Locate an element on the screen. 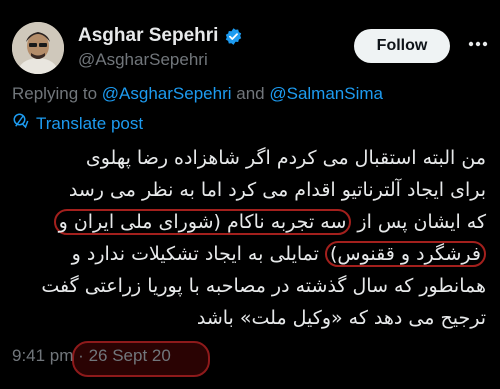  highlighted-phrase: سه تجربه ناکام (شورای ملی ایران و is located at coordinates (202, 222).